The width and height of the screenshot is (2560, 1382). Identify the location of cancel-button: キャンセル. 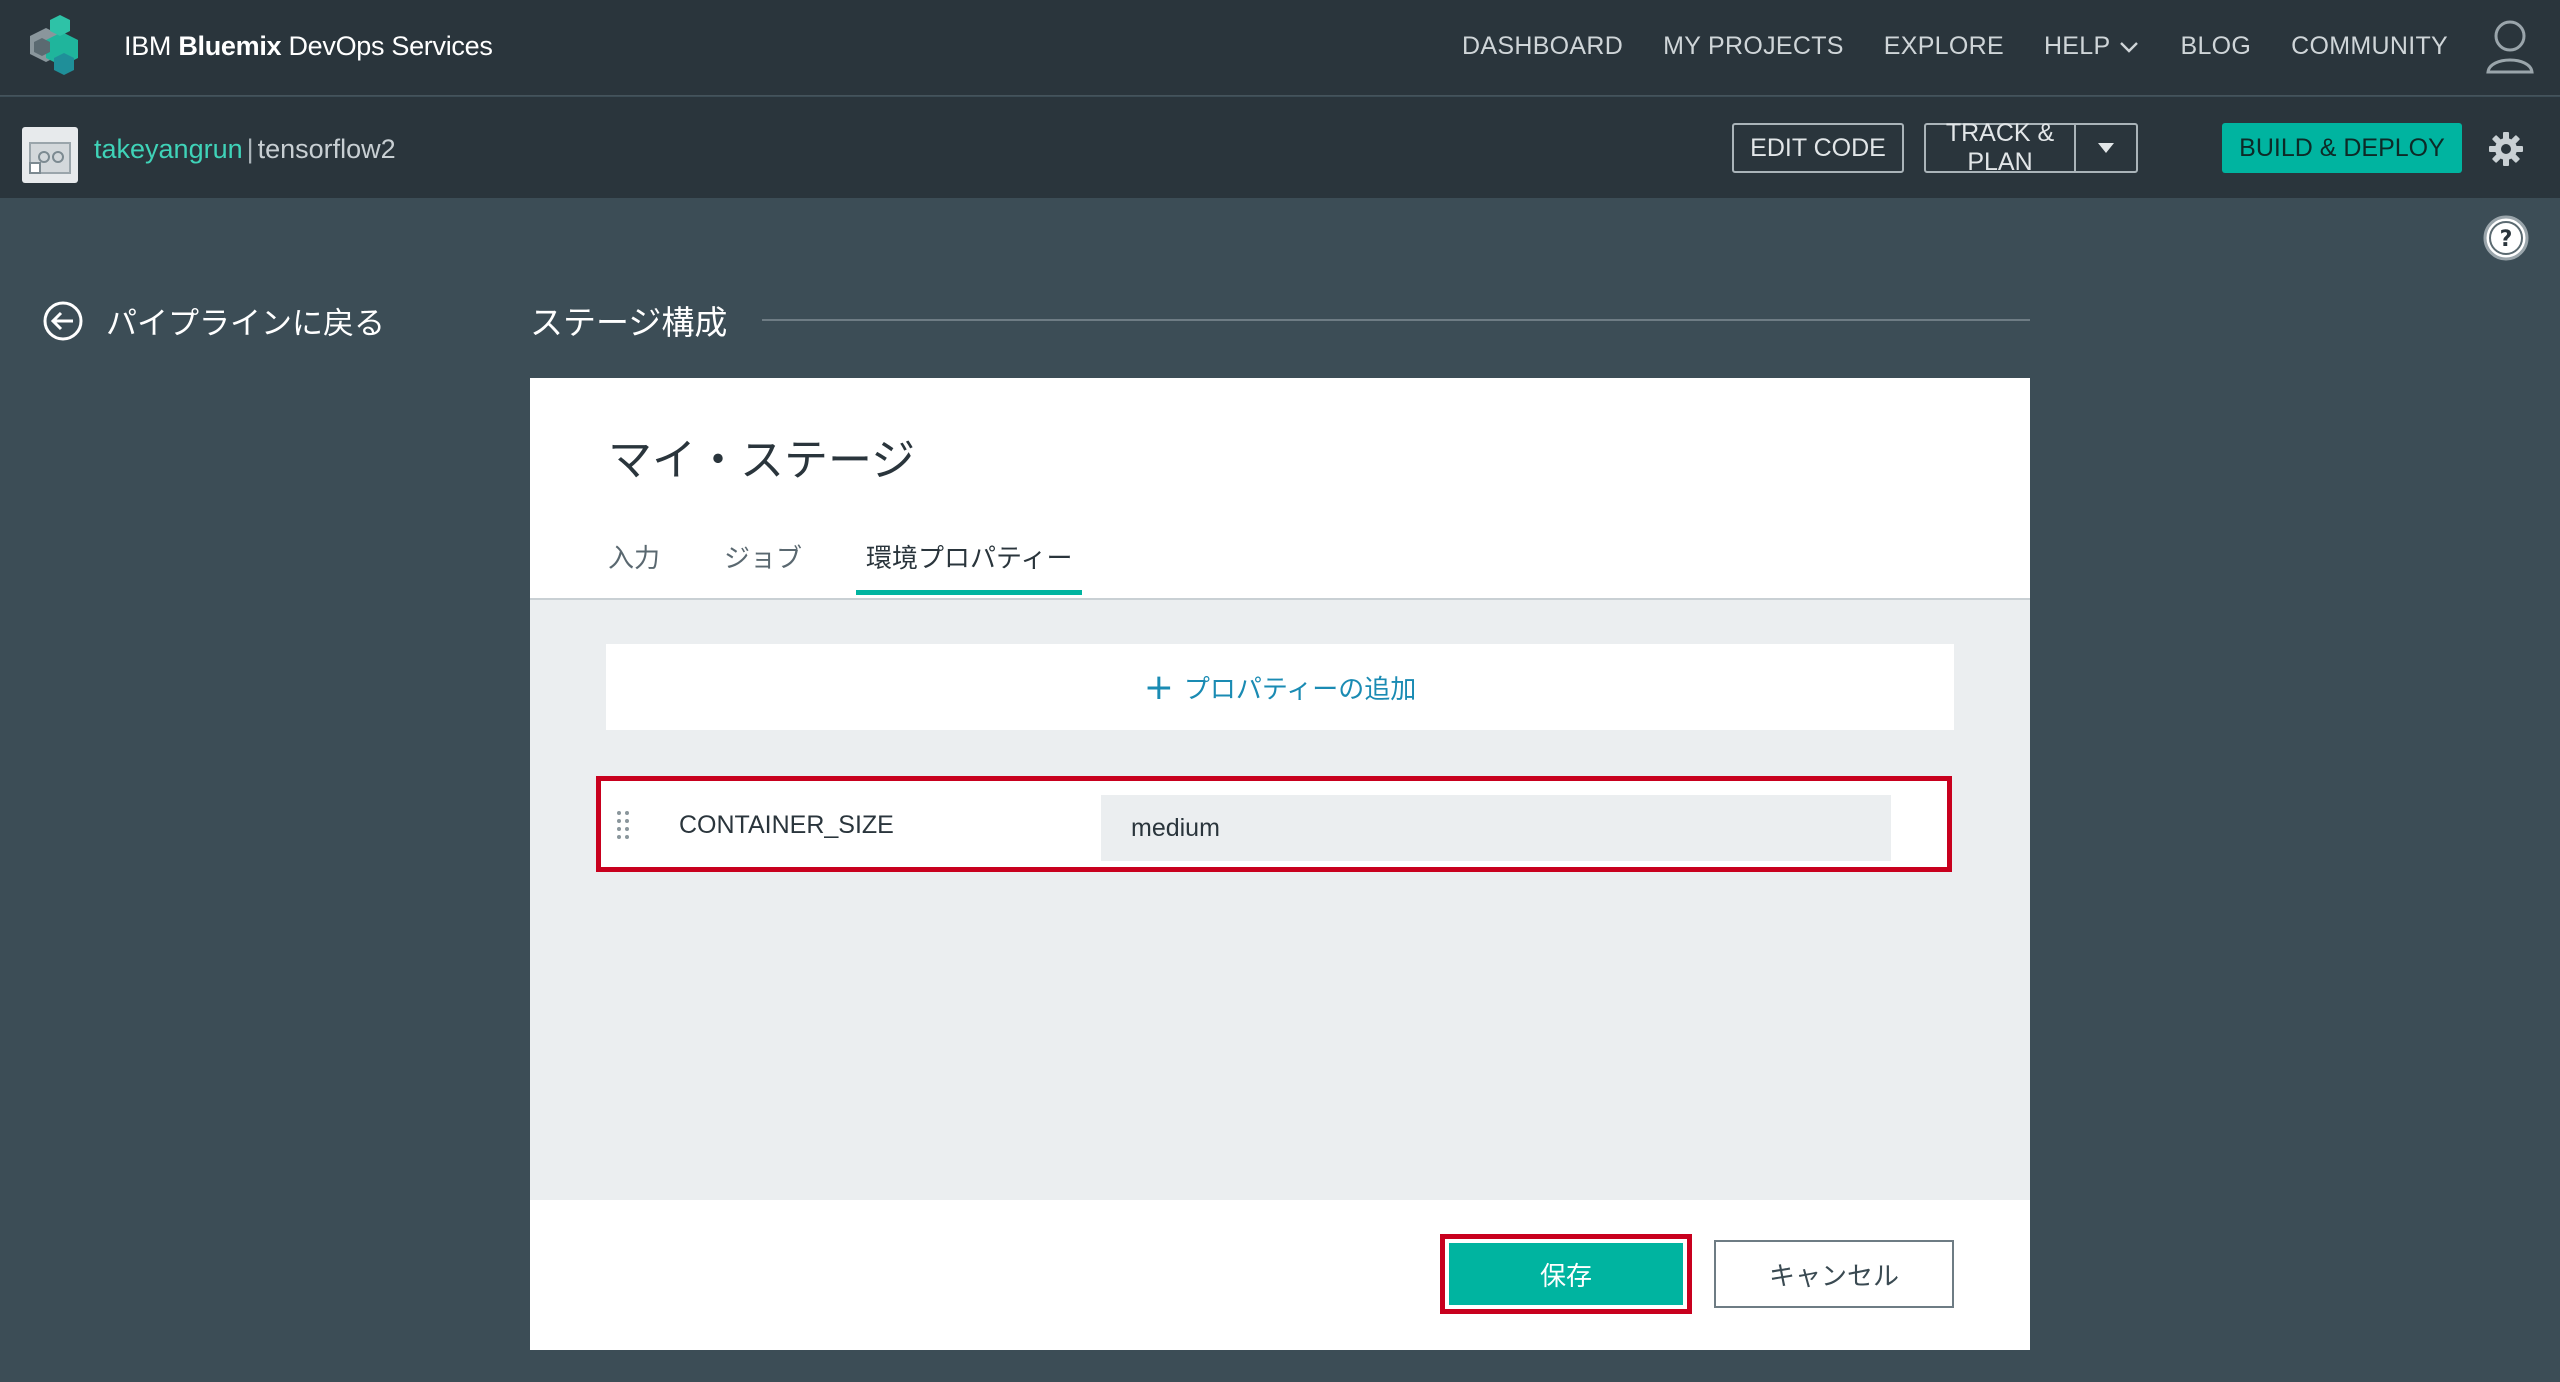
(1834, 1274).